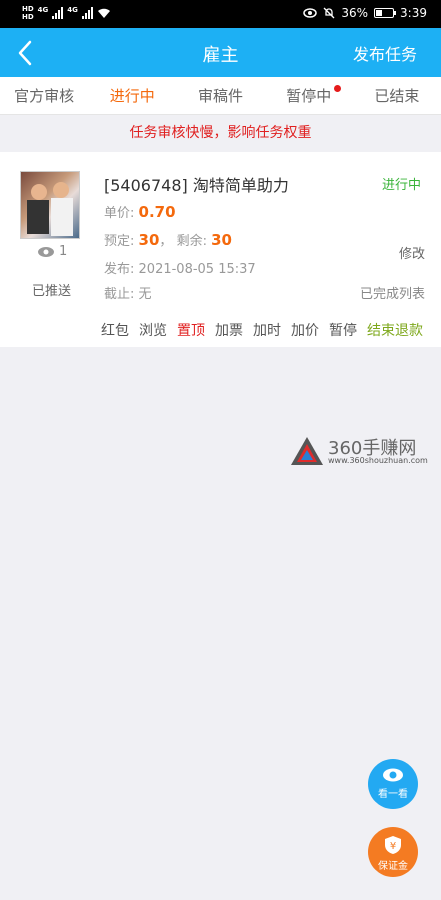  I want to click on publish-task-button: 发布任务, so click(385, 53).